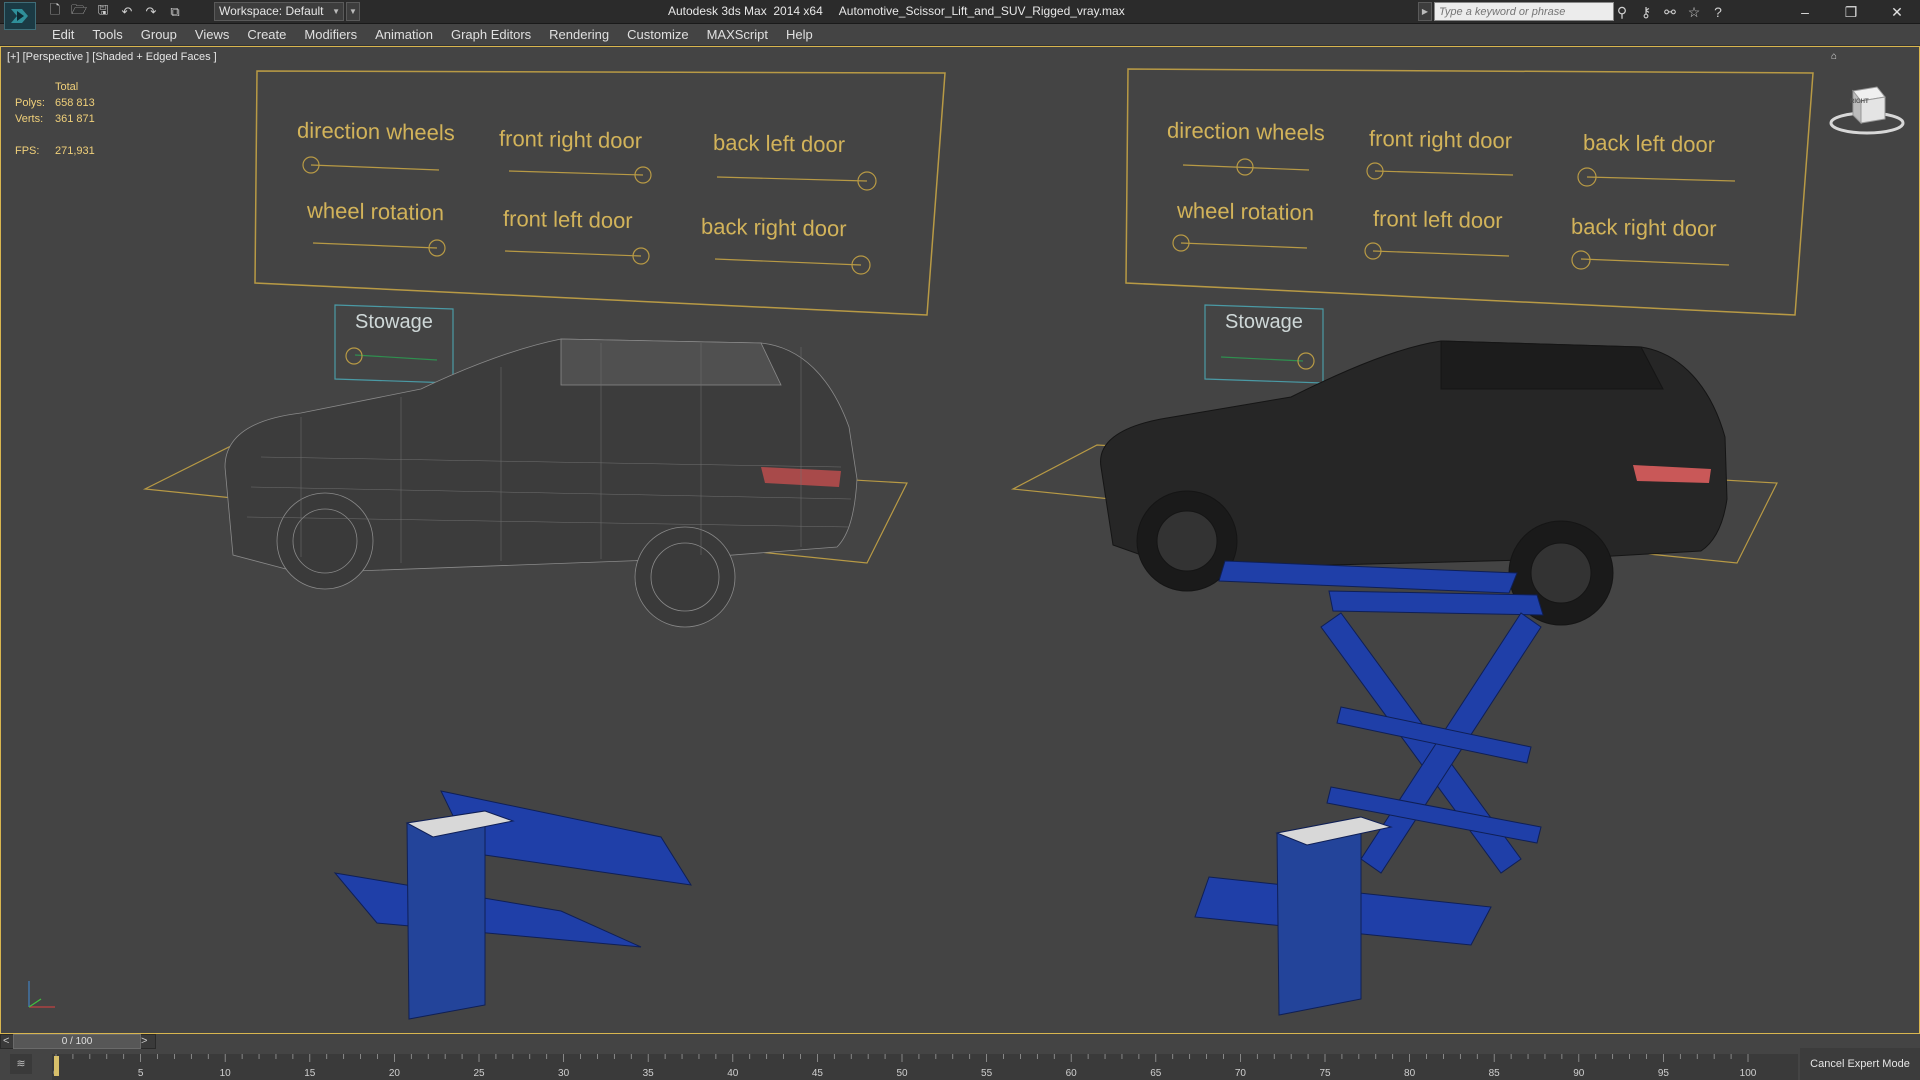 Image resolution: width=1920 pixels, height=1080 pixels. What do you see at coordinates (657, 34) in the screenshot?
I see `menu-customize: Customize` at bounding box center [657, 34].